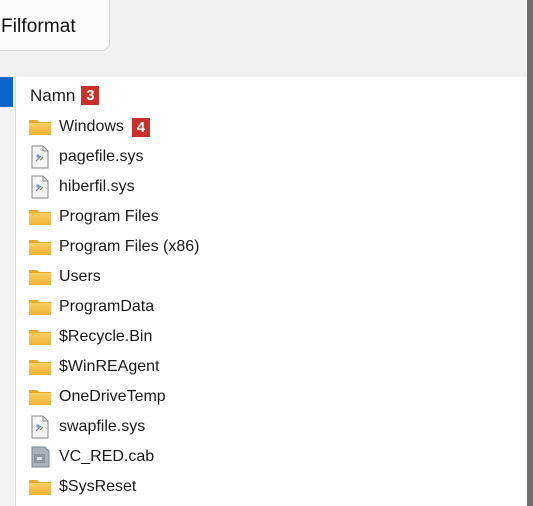 This screenshot has height=506, width=533. Describe the element at coordinates (102, 426) in the screenshot. I see `file-name: swapfile.sys` at that location.